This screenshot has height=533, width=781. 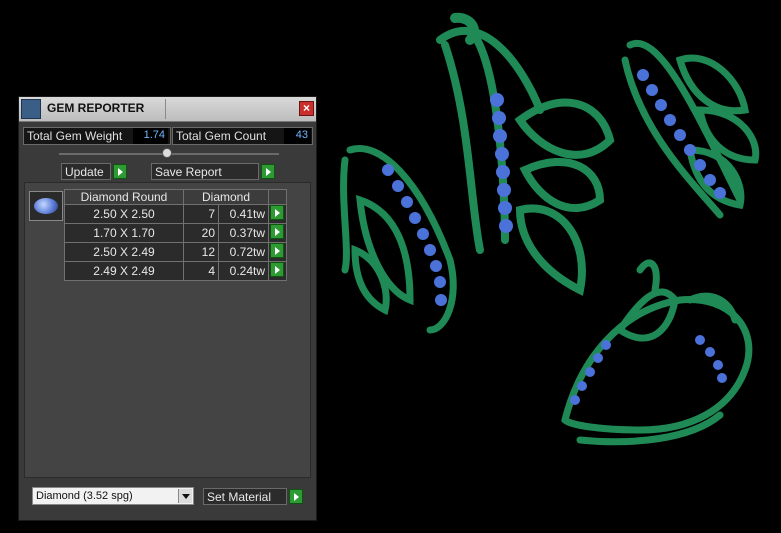 I want to click on close-button: ×, so click(x=306, y=108).